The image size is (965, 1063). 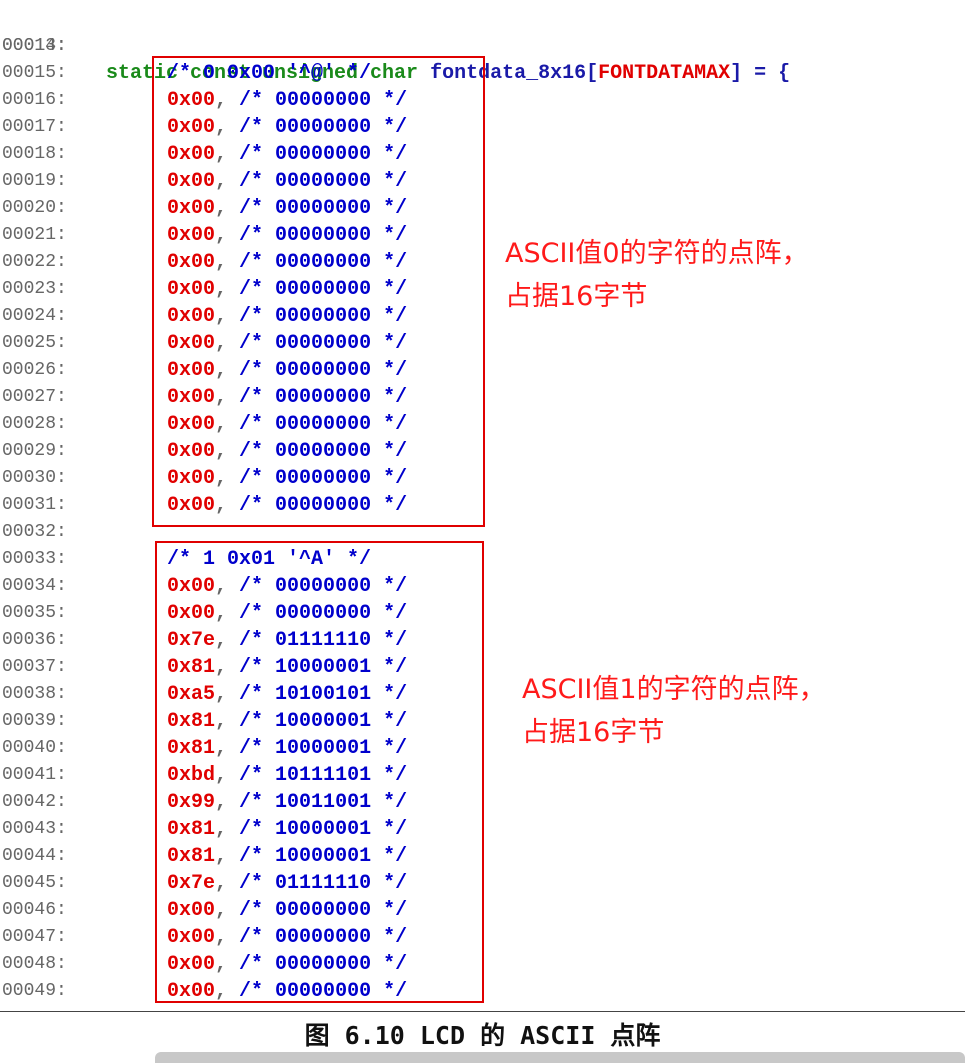 What do you see at coordinates (34, 316) in the screenshot?
I see `line-number: 00024:` at bounding box center [34, 316].